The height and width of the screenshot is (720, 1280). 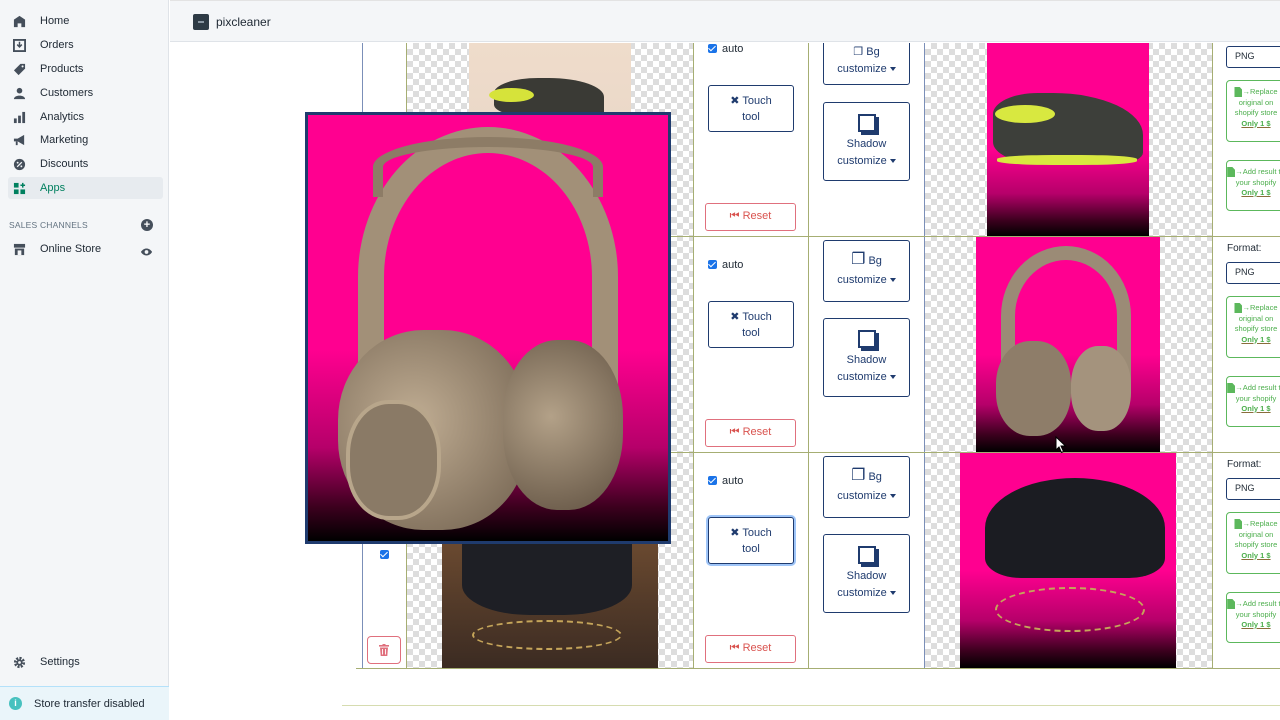 I want to click on trash-icon, so click(x=384, y=650).